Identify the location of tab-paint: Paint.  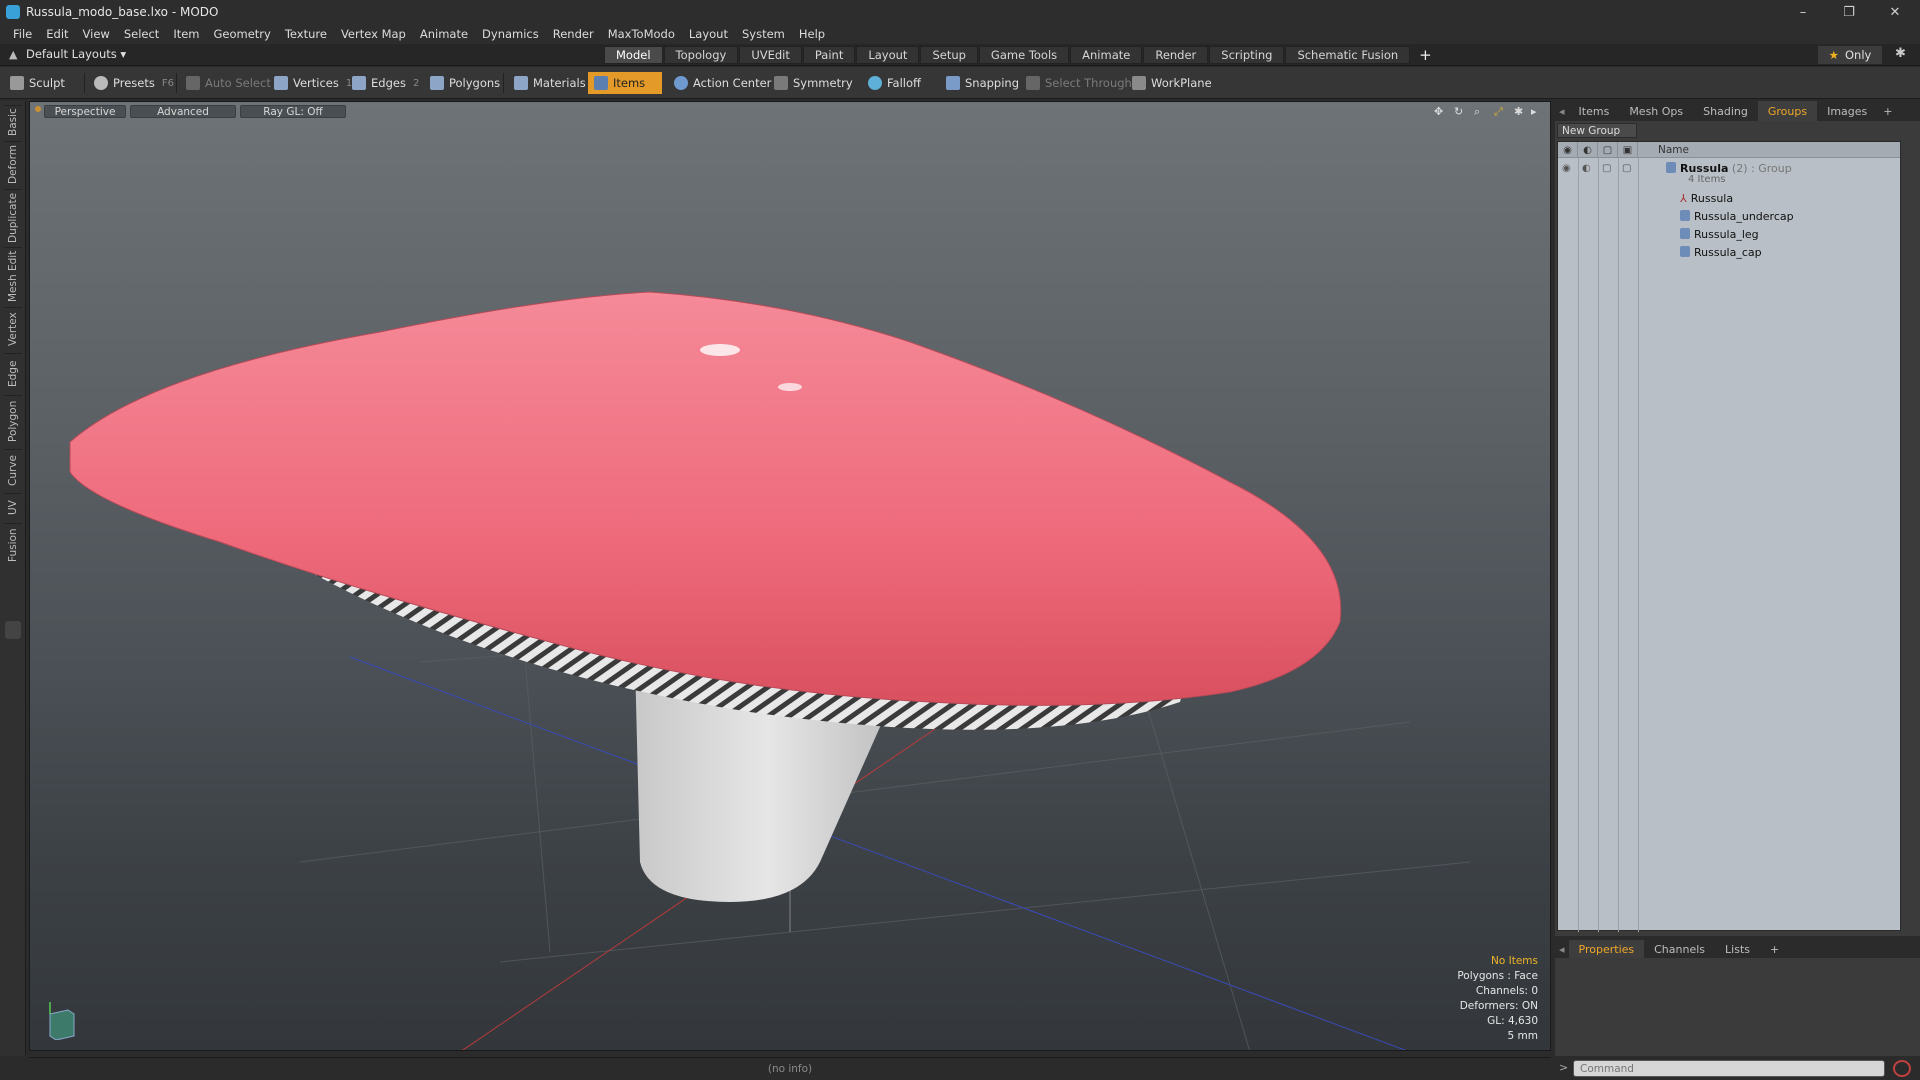
(829, 55).